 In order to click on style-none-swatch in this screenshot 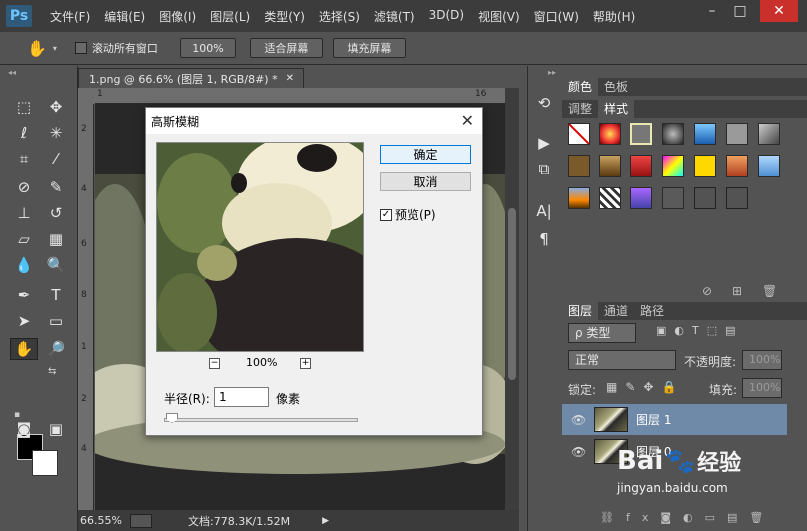, I will do `click(579, 134)`.